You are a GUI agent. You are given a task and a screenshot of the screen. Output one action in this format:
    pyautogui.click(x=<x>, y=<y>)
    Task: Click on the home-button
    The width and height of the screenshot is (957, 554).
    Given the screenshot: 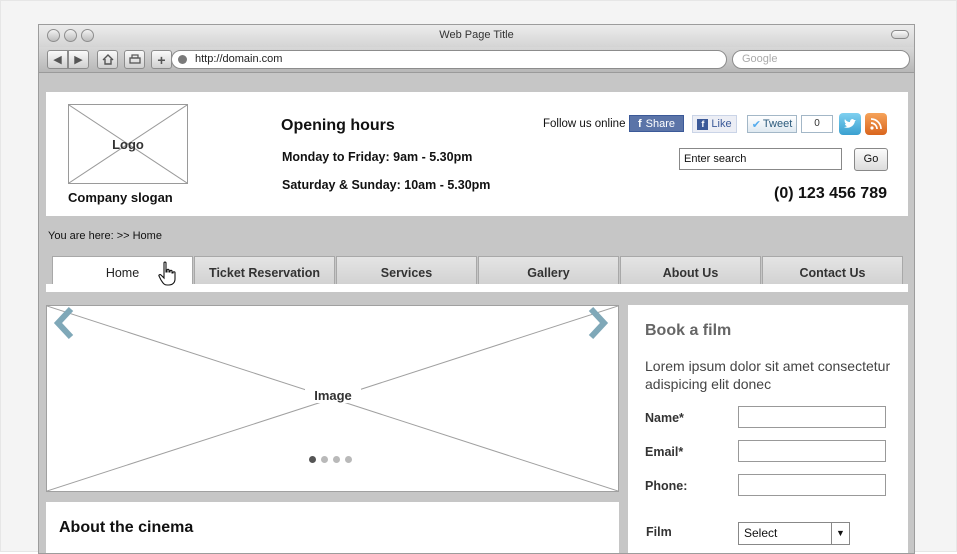 What is the action you would take?
    pyautogui.click(x=107, y=59)
    